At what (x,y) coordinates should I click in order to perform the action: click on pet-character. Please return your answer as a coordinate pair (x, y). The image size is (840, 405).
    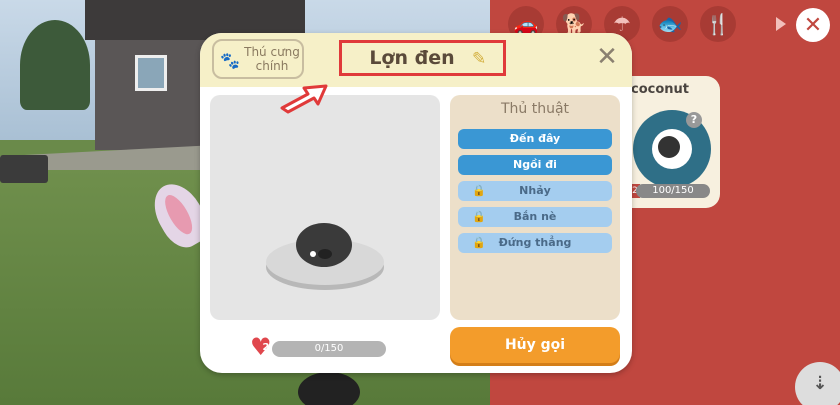
    Looking at the image, I should click on (329, 388).